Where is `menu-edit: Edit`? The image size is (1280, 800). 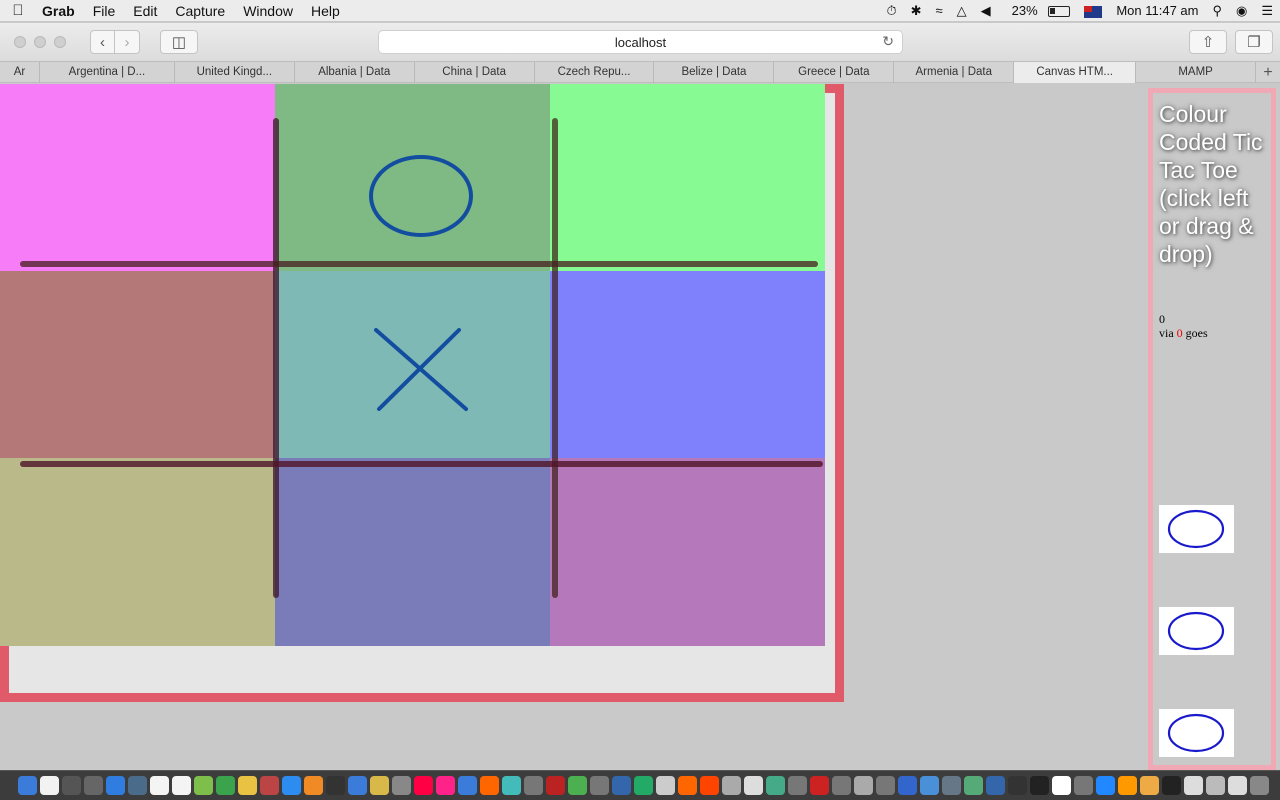 menu-edit: Edit is located at coordinates (145, 11).